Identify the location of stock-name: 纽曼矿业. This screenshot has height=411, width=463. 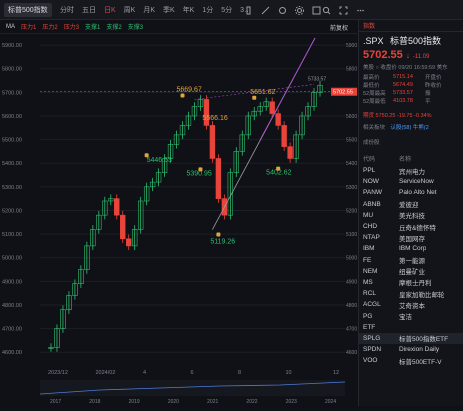
(412, 273).